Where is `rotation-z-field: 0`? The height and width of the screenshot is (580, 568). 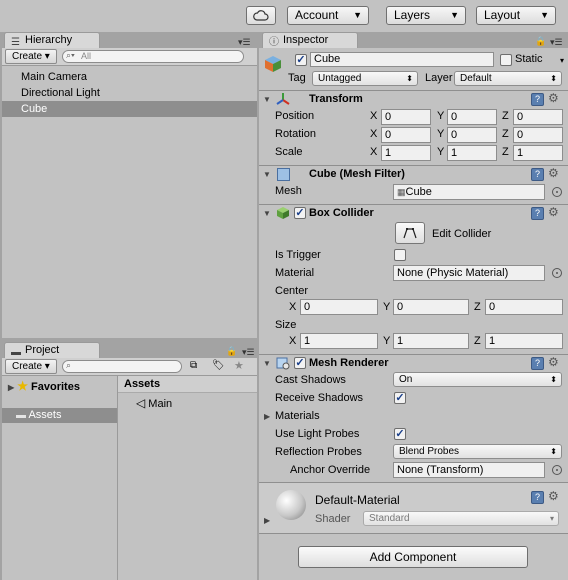
rotation-z-field: 0 is located at coordinates (538, 135).